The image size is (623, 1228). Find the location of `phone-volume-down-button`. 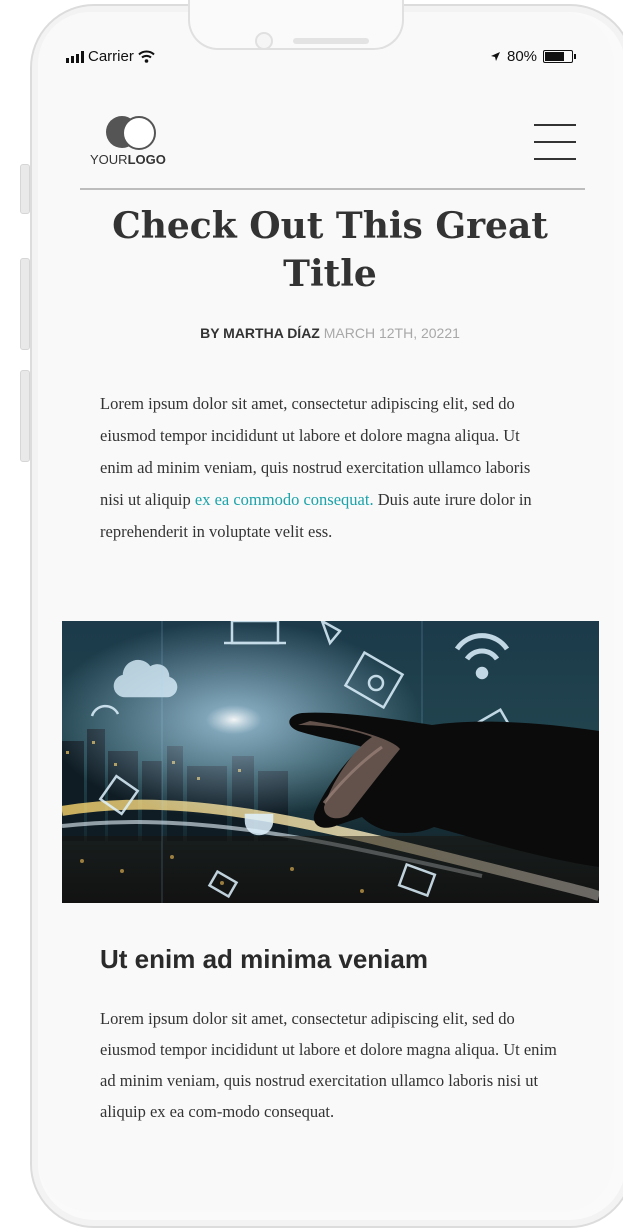

phone-volume-down-button is located at coordinates (25, 416).